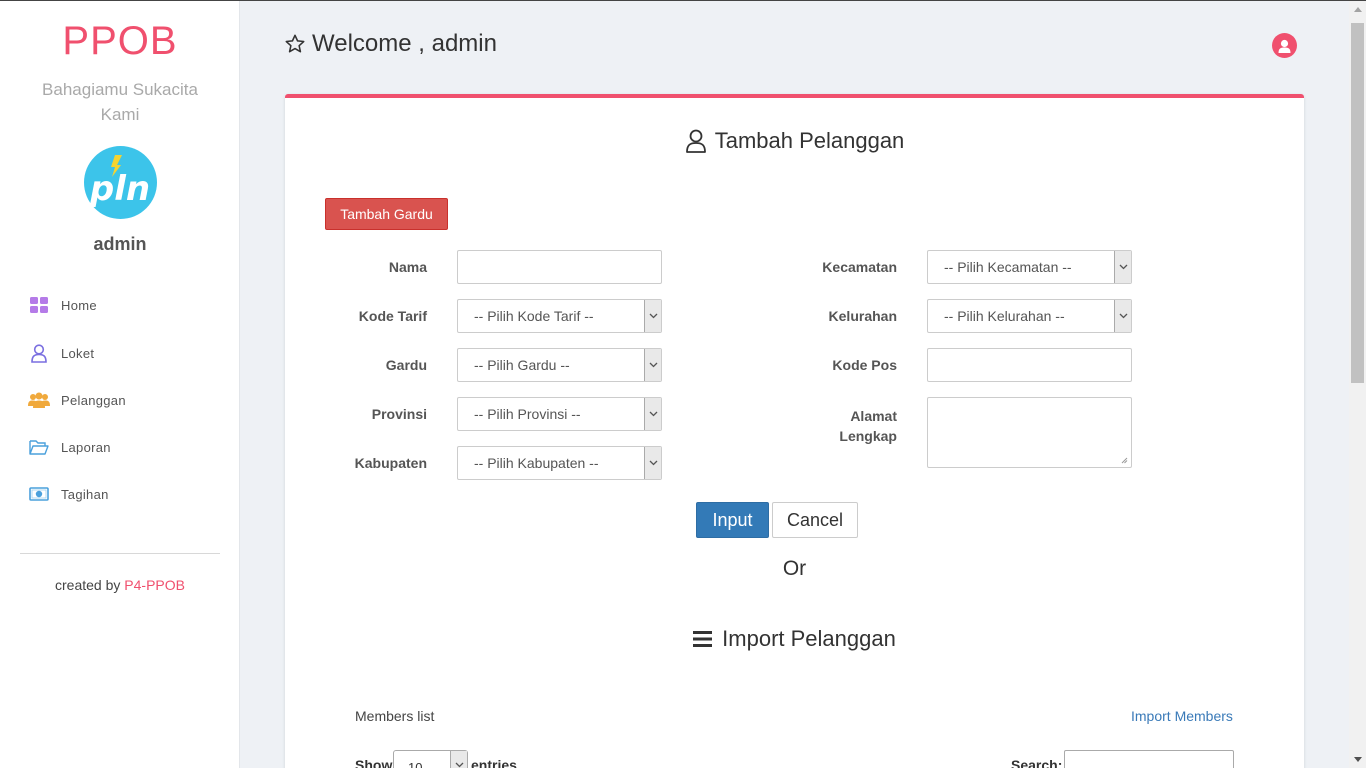 This screenshot has height=768, width=1366. I want to click on kode-pos-label: Kode Pos, so click(864, 365).